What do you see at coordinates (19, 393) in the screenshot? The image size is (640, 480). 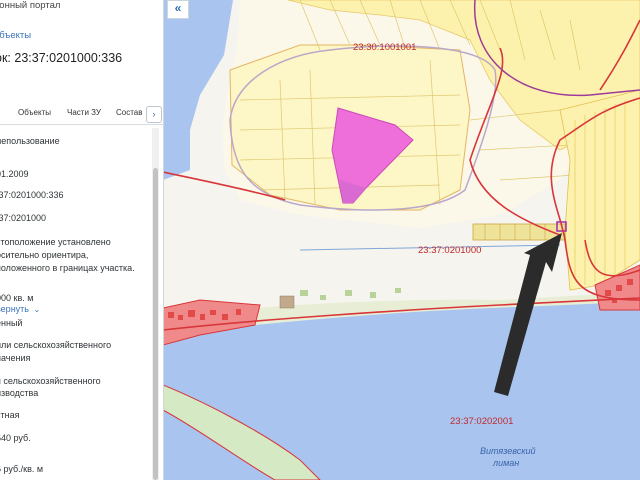 I see `use-line-2: изводства` at bounding box center [19, 393].